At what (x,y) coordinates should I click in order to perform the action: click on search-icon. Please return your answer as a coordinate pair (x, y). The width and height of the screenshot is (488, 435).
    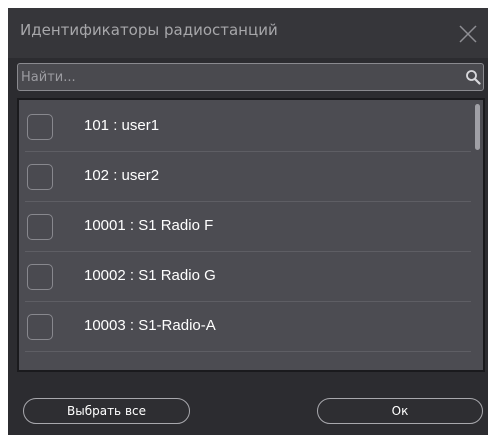
    Looking at the image, I should click on (473, 77).